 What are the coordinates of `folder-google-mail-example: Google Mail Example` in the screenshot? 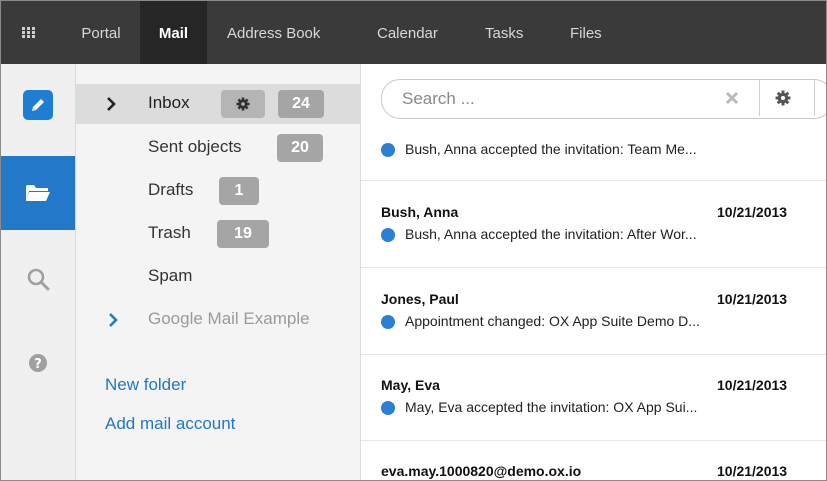 It's located at (218, 320).